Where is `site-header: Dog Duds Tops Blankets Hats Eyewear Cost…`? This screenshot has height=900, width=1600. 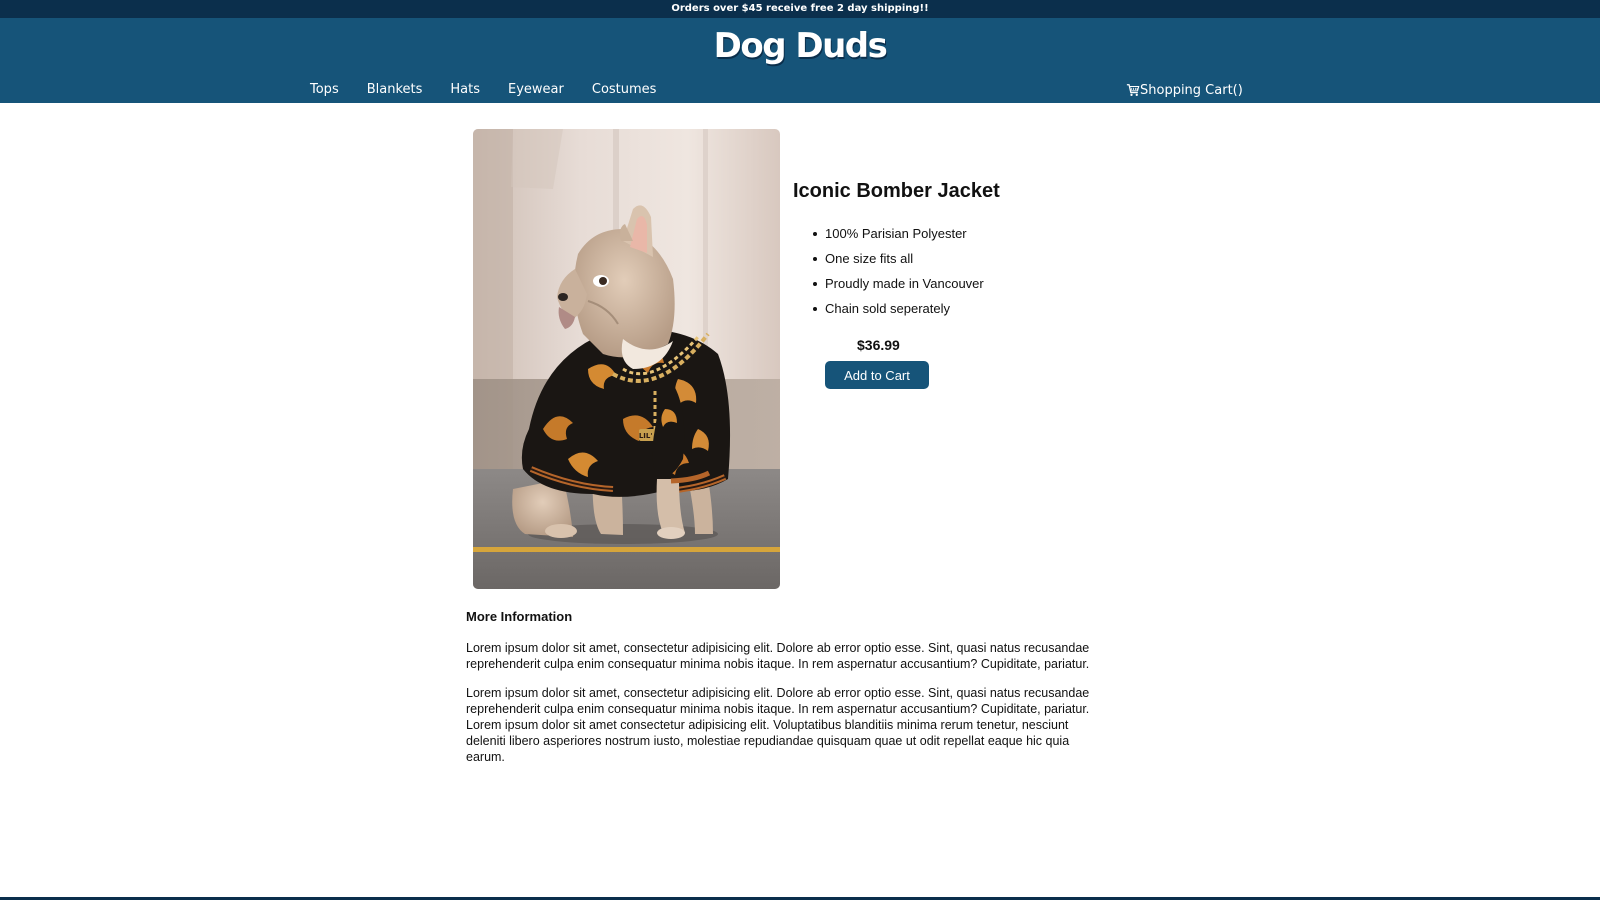
site-header: Dog Duds Tops Blankets Hats Eyewear Cost… is located at coordinates (800, 60).